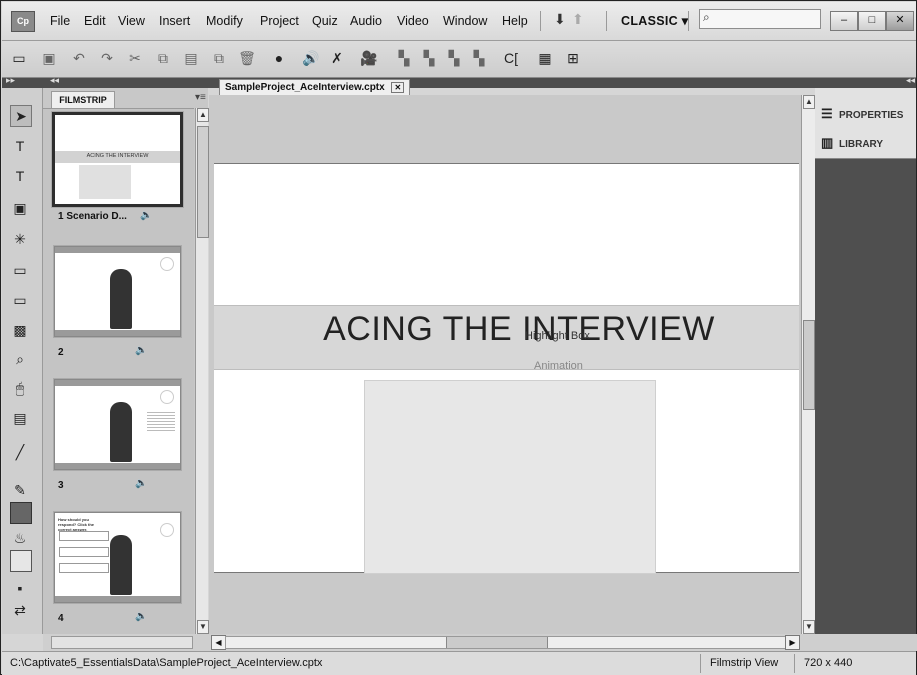  I want to click on table-icon: ▦, so click(545, 58).